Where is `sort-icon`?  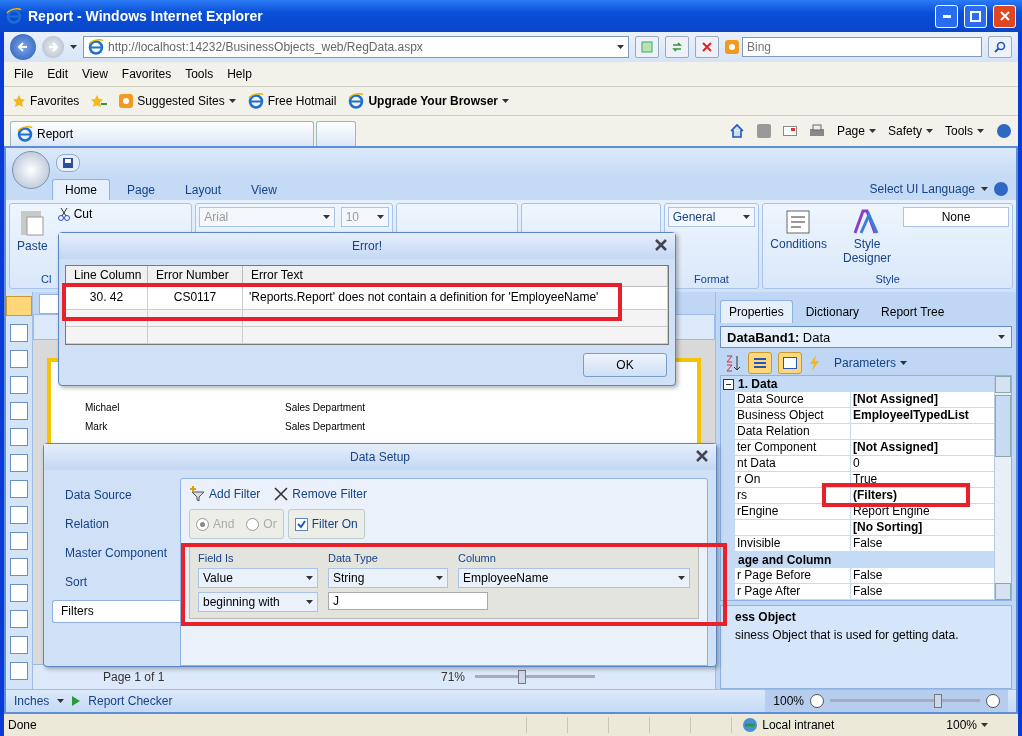
sort-icon is located at coordinates (733, 363).